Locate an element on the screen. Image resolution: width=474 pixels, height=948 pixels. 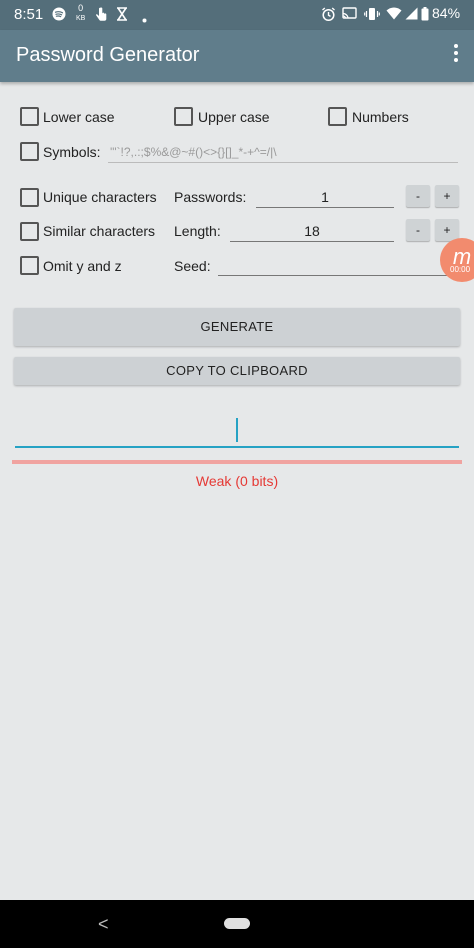
overflow-menu-icon is located at coordinates (456, 55).